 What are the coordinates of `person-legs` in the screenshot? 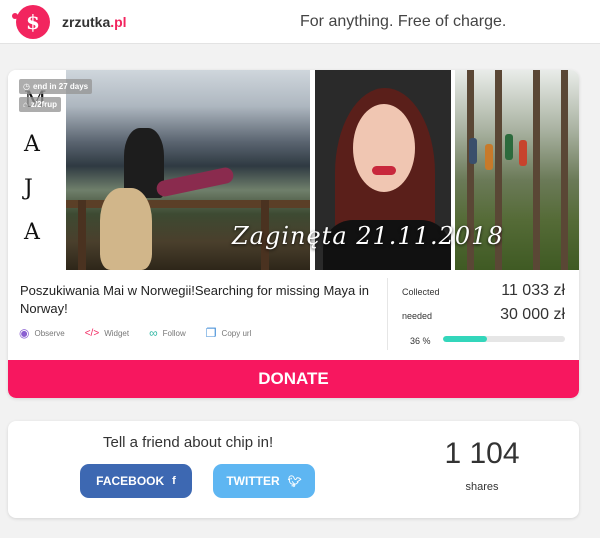 It's located at (195, 182).